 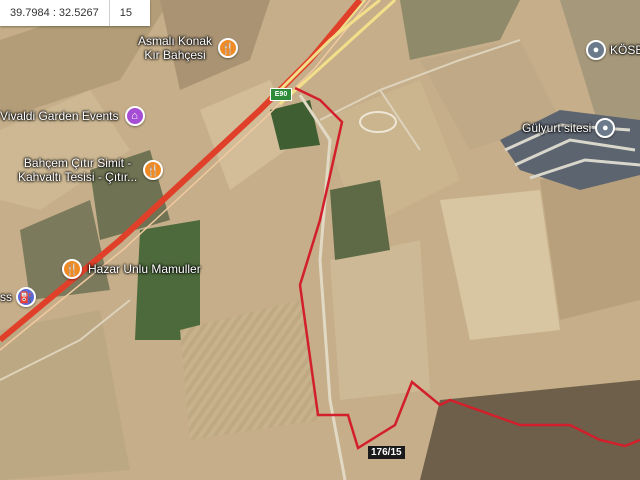 I want to click on poi-label: Hazar Unlu Mamuller, so click(x=144, y=269).